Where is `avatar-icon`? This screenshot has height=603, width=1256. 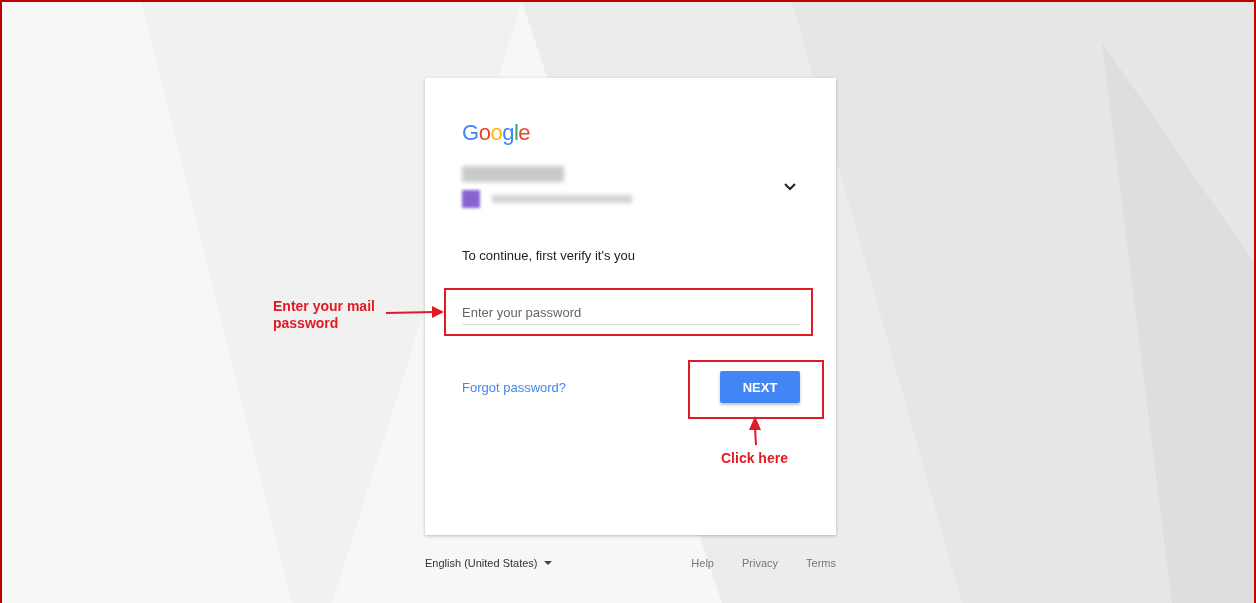 avatar-icon is located at coordinates (471, 199).